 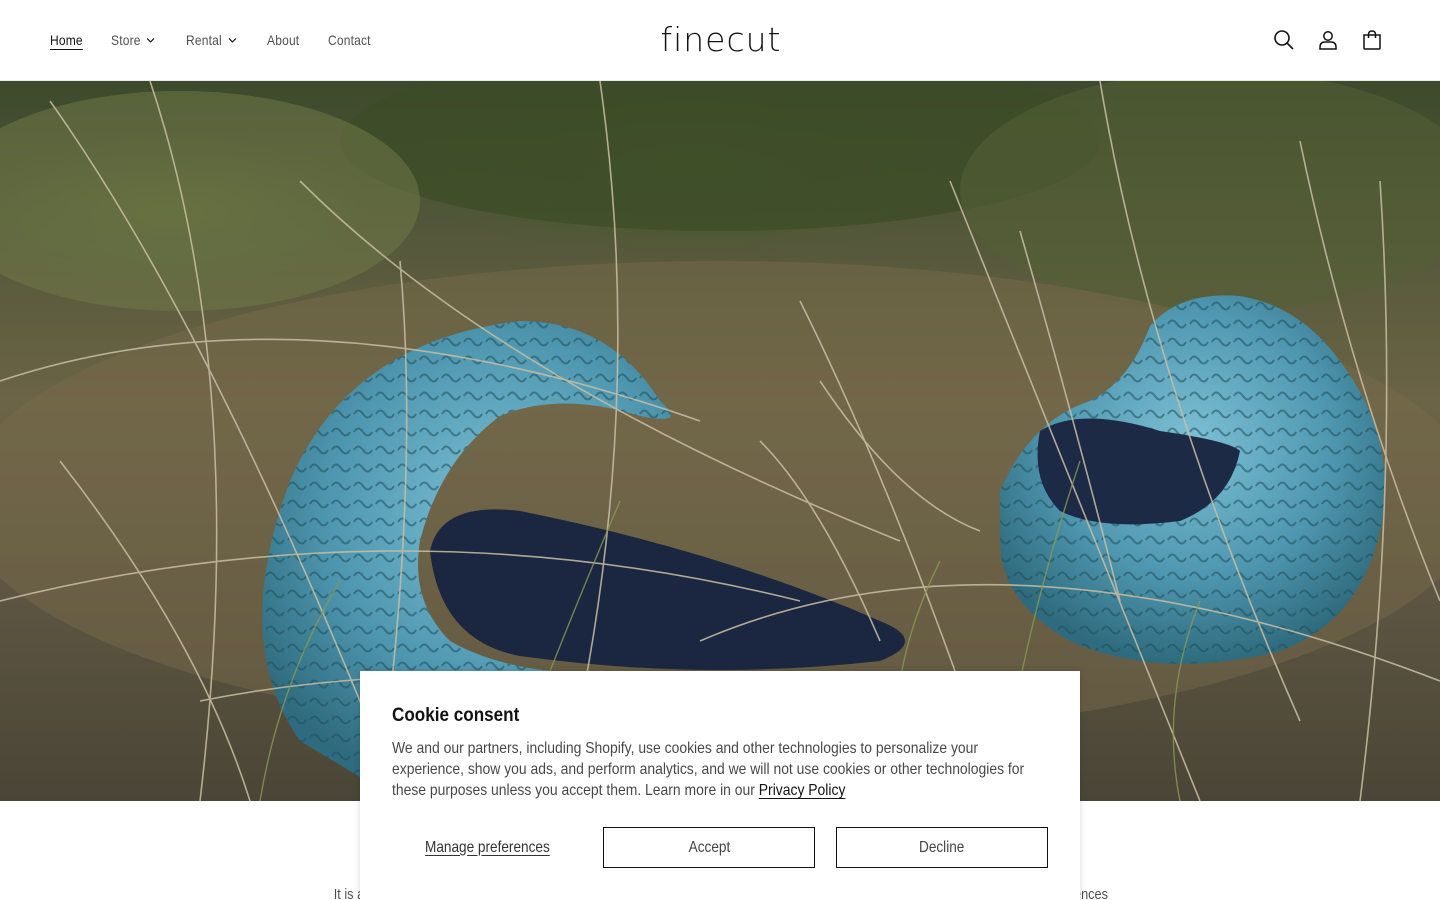 I want to click on cookie-actions: Manage preferences Accept Decline, so click(x=720, y=847).